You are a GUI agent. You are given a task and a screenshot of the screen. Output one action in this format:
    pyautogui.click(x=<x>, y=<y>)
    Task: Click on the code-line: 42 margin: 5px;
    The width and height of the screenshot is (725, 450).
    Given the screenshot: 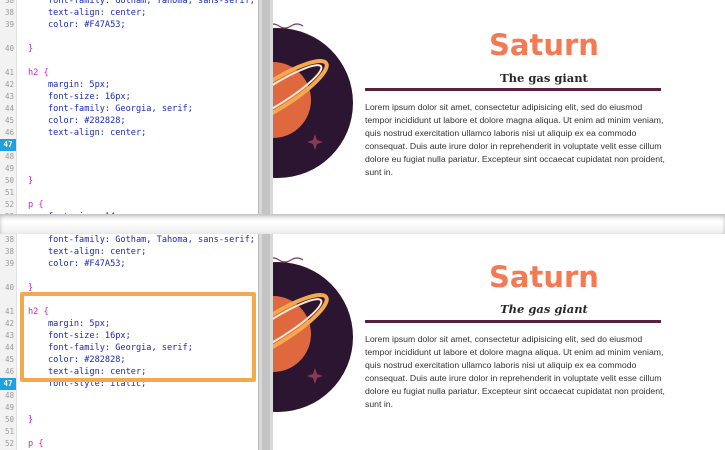 What is the action you would take?
    pyautogui.click(x=129, y=85)
    